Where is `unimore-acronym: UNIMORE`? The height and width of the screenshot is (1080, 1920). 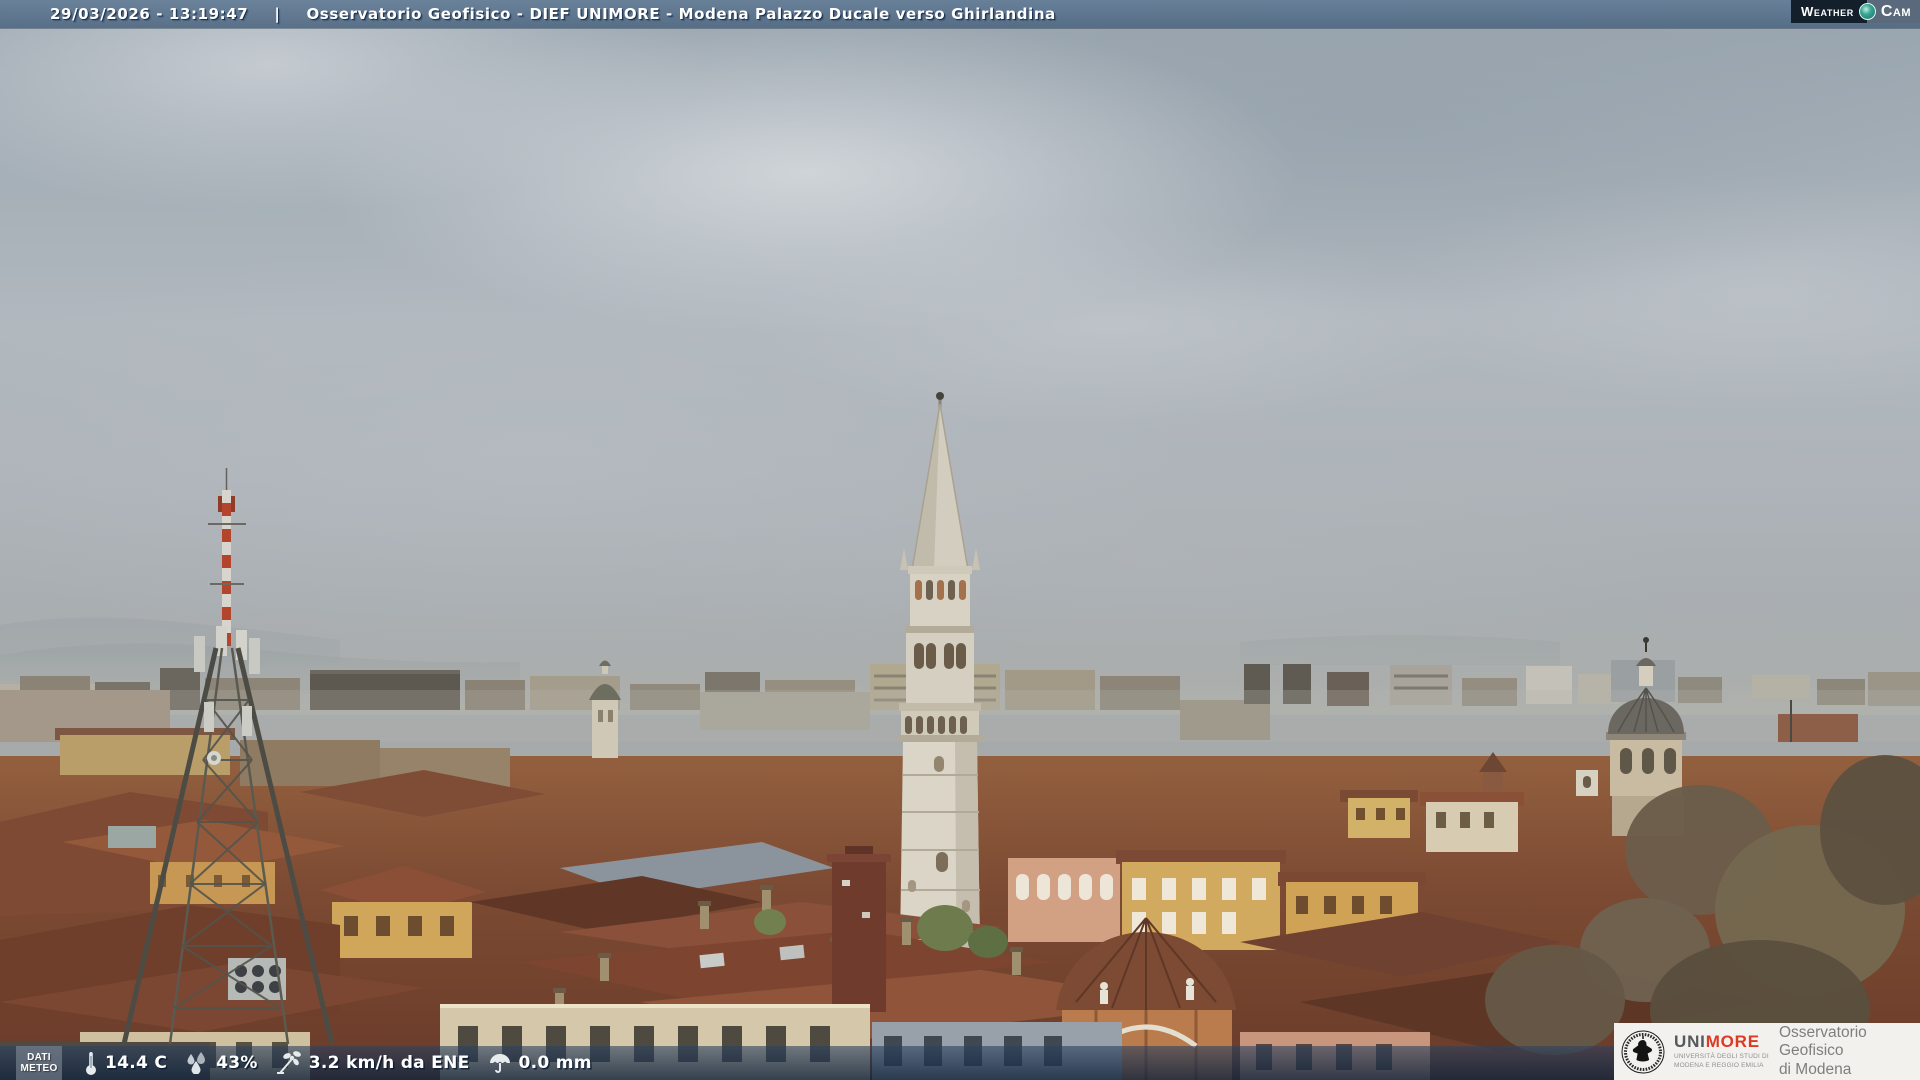 unimore-acronym: UNIMORE is located at coordinates (1721, 1041).